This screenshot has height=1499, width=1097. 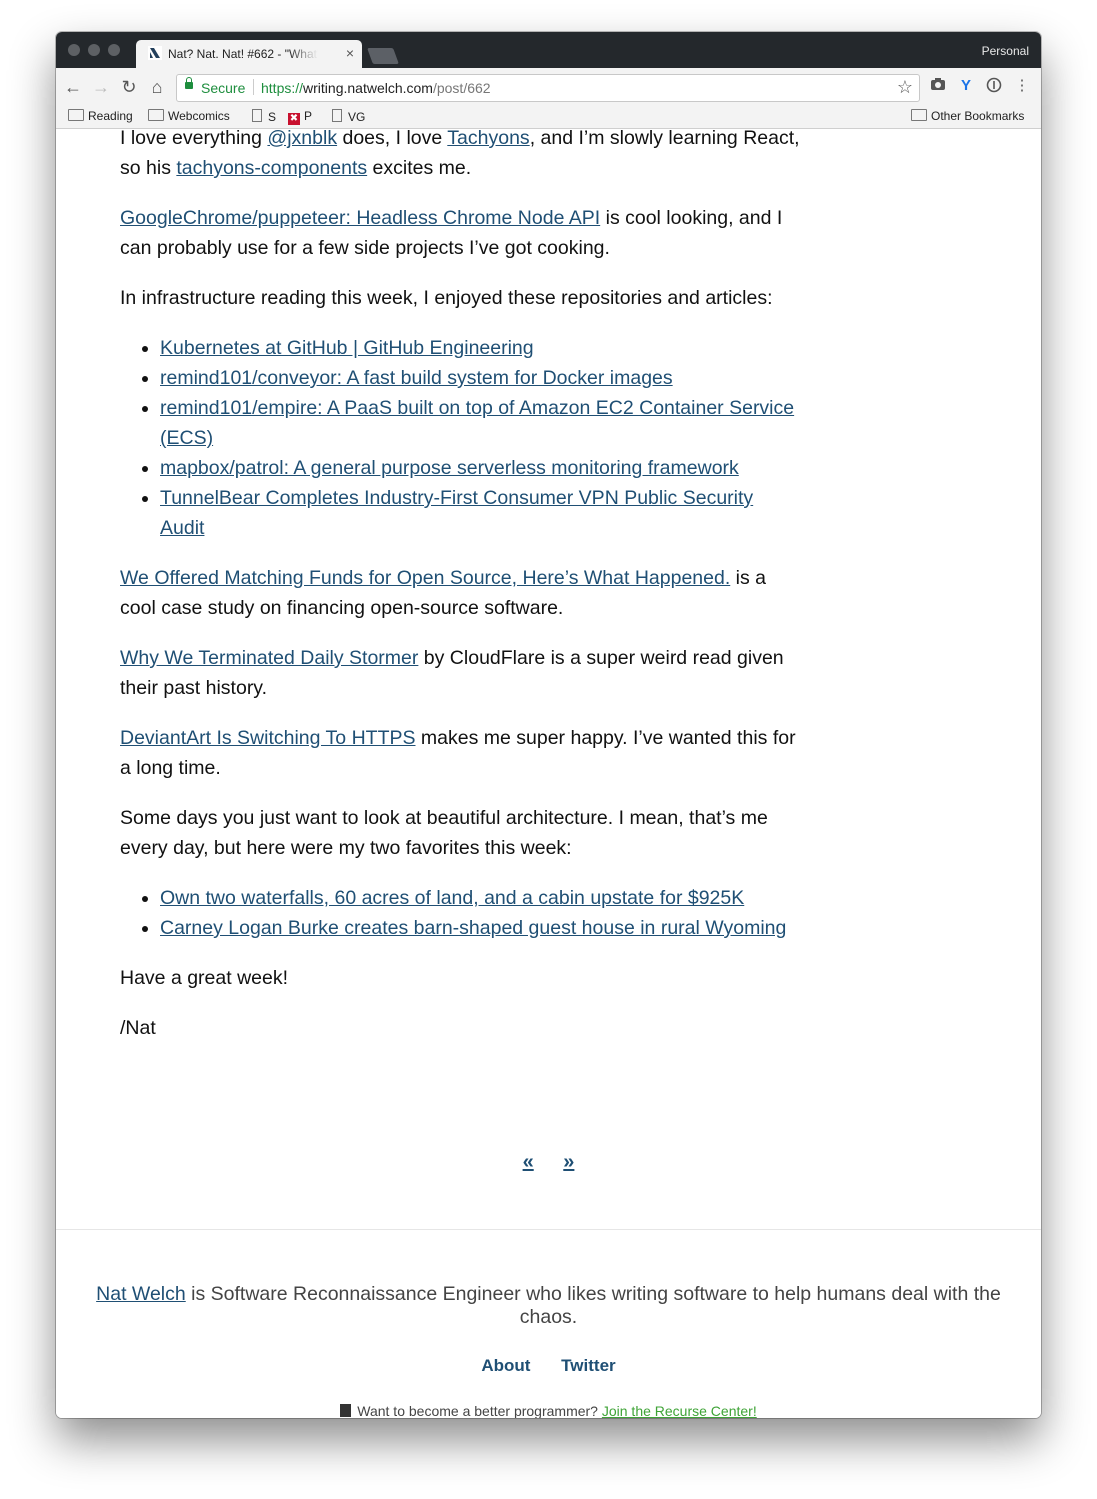 What do you see at coordinates (155, 53) in the screenshot?
I see `site-favicon-icon` at bounding box center [155, 53].